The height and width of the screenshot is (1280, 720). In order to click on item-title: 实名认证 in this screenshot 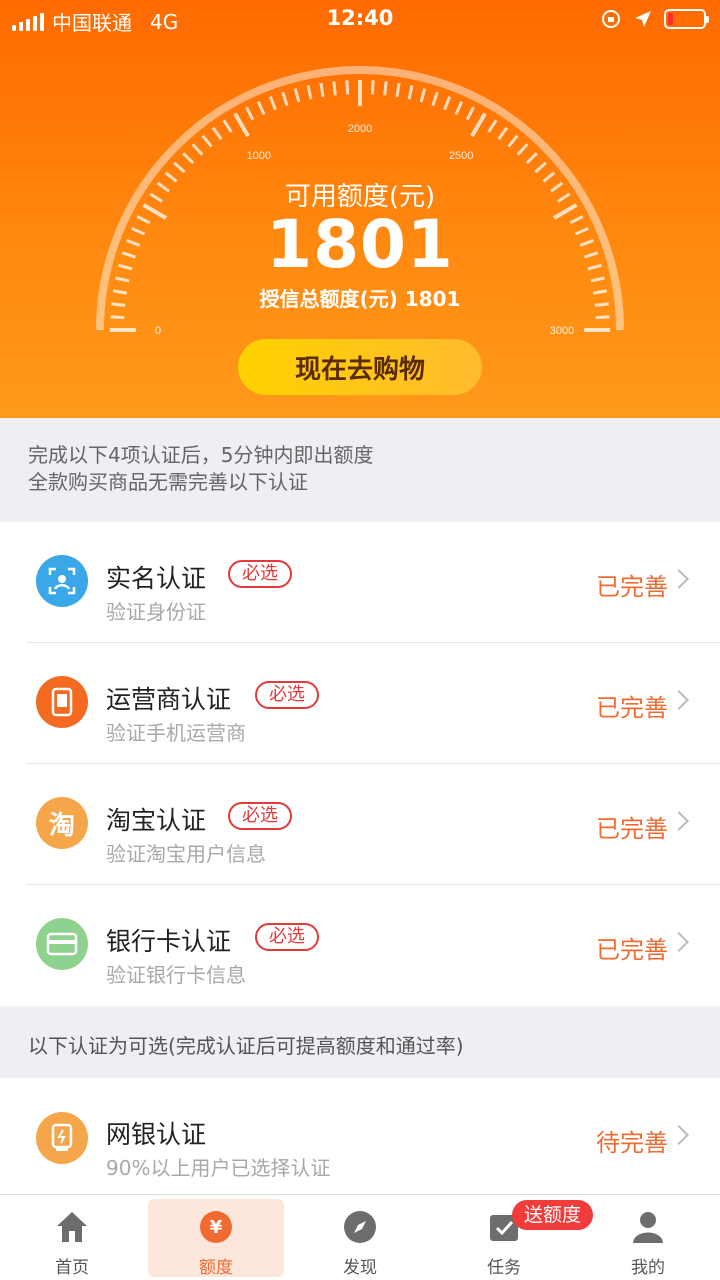, I will do `click(156, 578)`.